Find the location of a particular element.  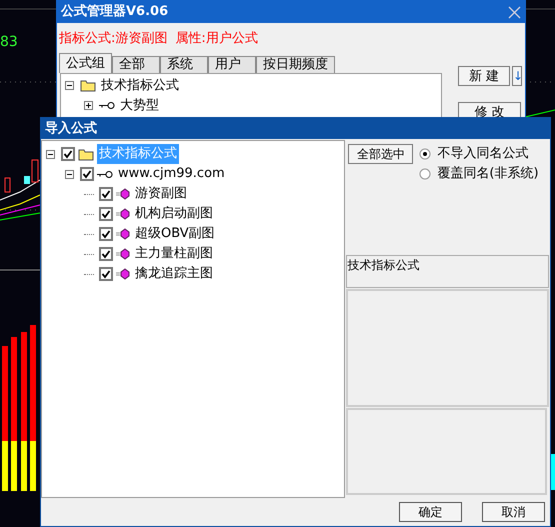

window-title: 公式管理器V6.06 is located at coordinates (114, 12).